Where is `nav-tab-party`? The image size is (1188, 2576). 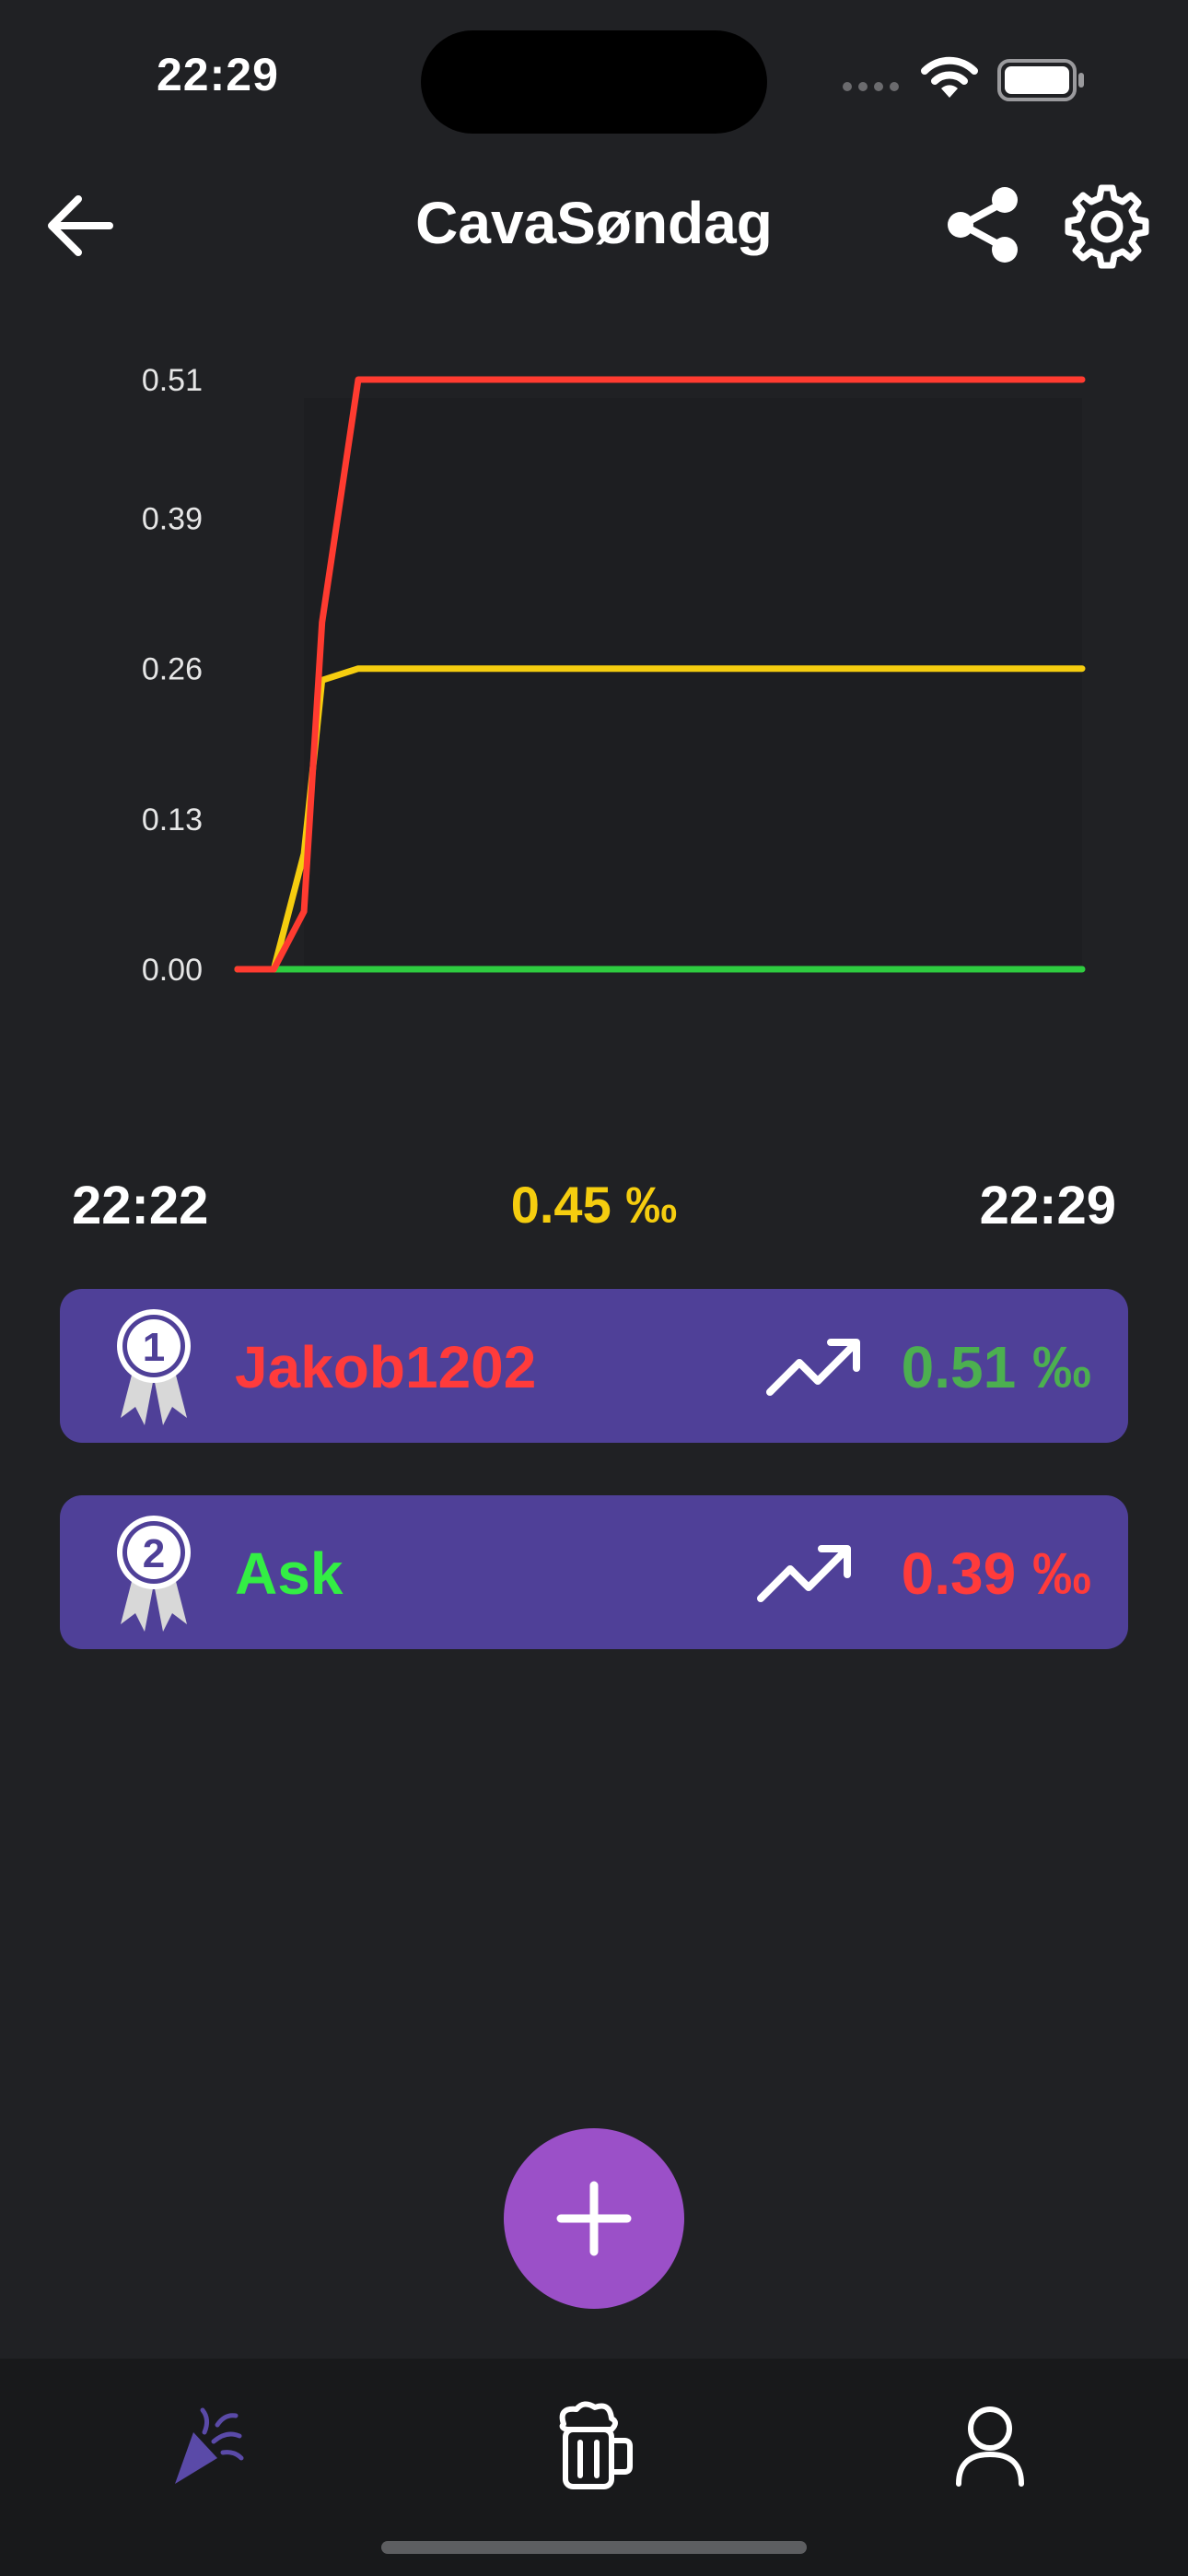 nav-tab-party is located at coordinates (202, 2446).